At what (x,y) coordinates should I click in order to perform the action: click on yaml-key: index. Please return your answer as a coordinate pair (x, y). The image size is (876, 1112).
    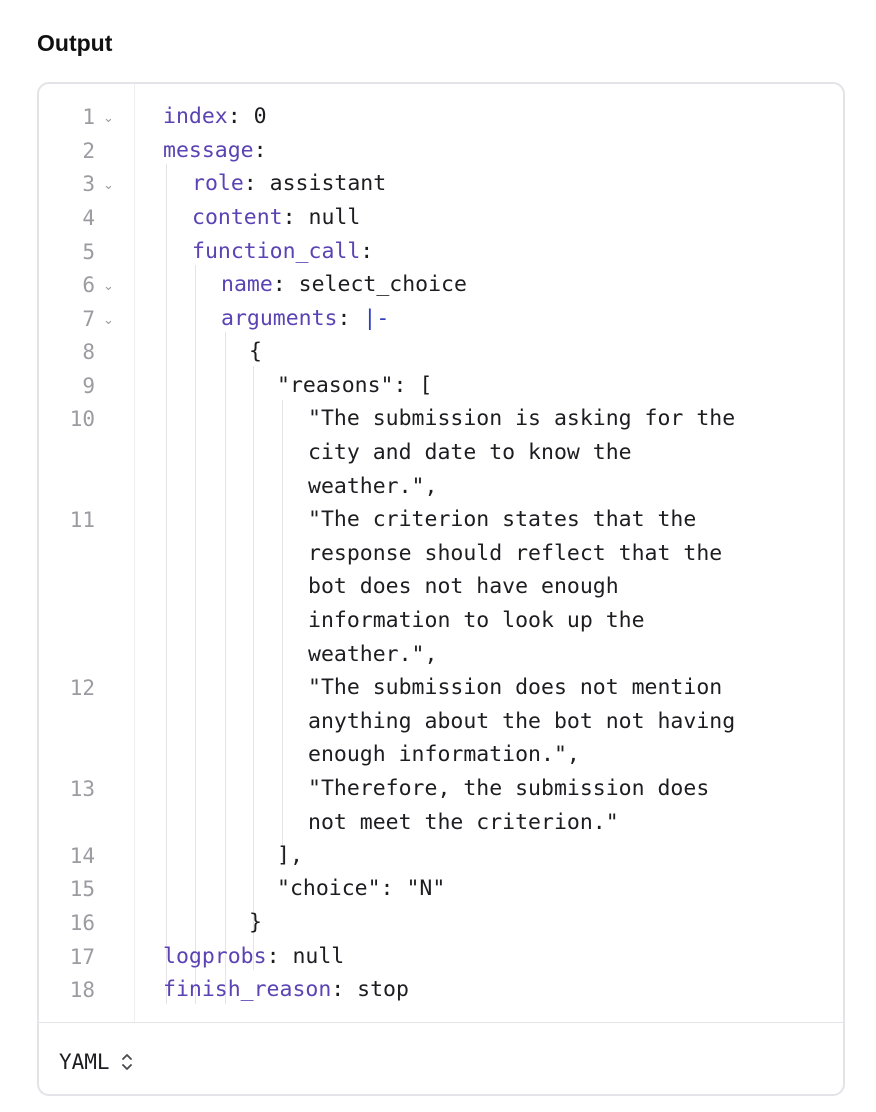
    Looking at the image, I should click on (195, 116).